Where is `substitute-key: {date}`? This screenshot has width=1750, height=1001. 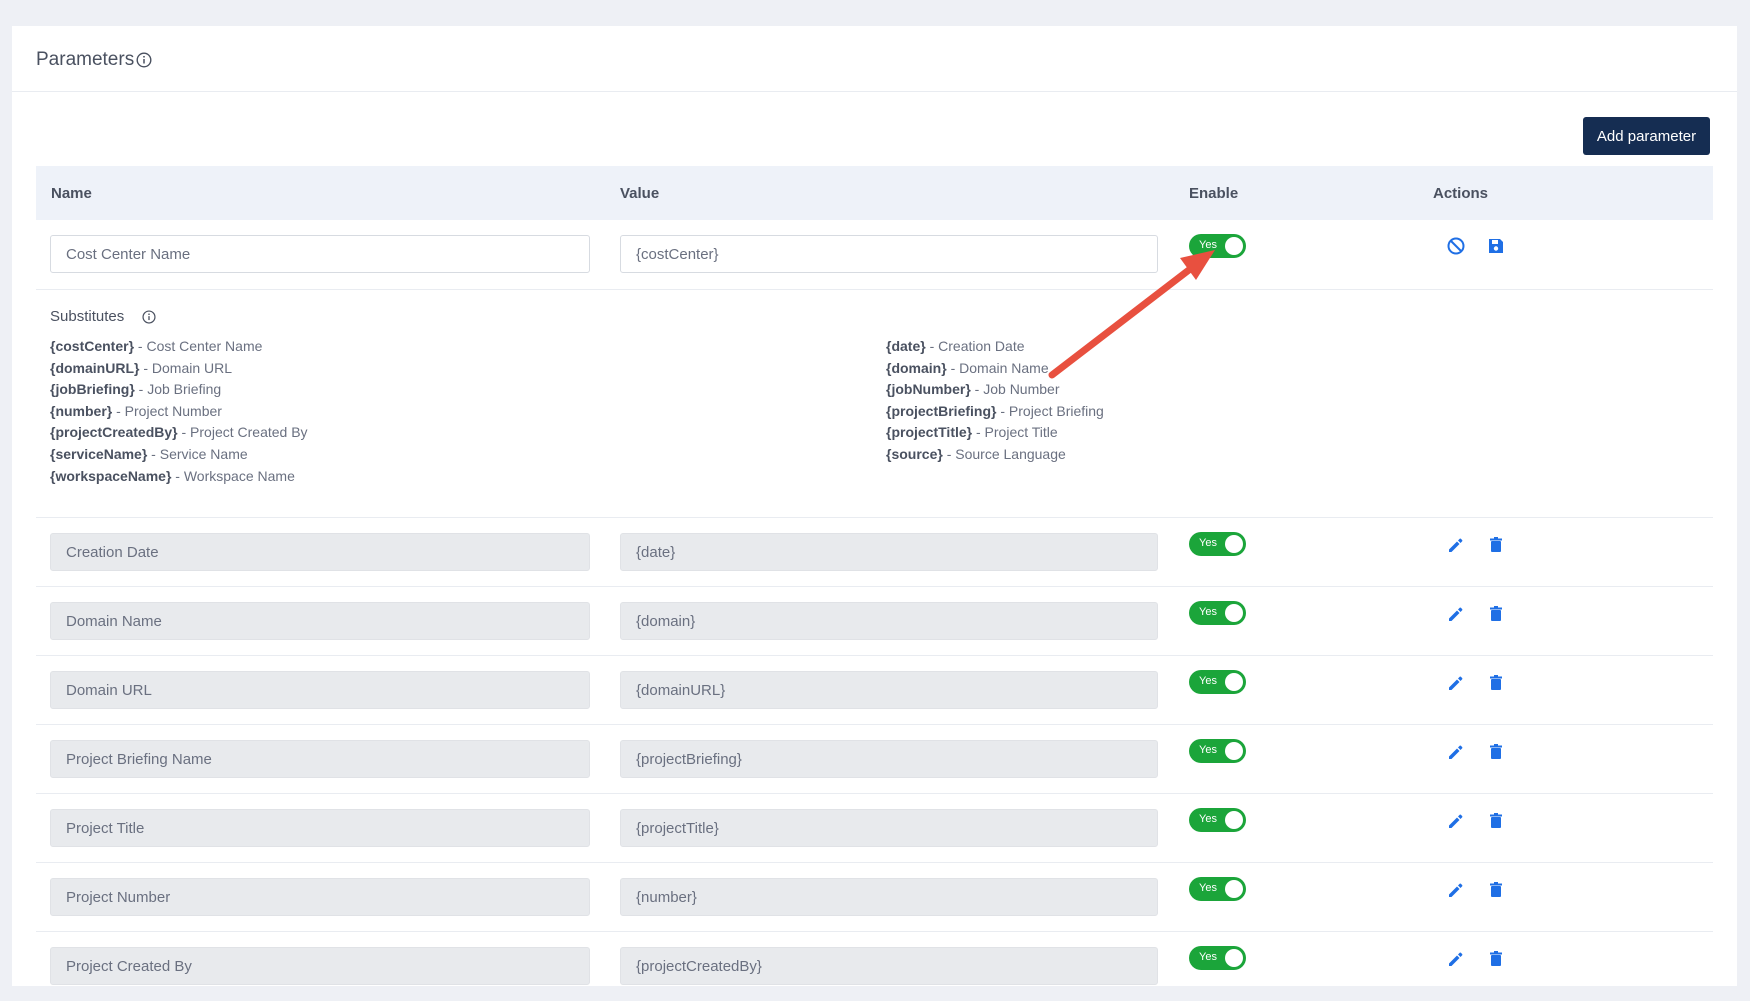 substitute-key: {date} is located at coordinates (906, 346).